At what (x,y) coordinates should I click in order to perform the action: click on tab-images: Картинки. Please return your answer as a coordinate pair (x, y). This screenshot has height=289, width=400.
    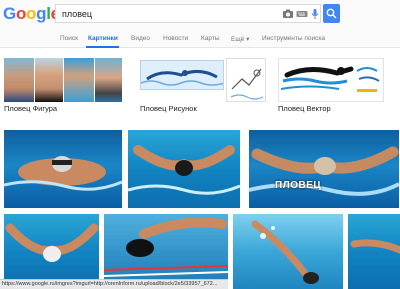
    Looking at the image, I should click on (103, 38).